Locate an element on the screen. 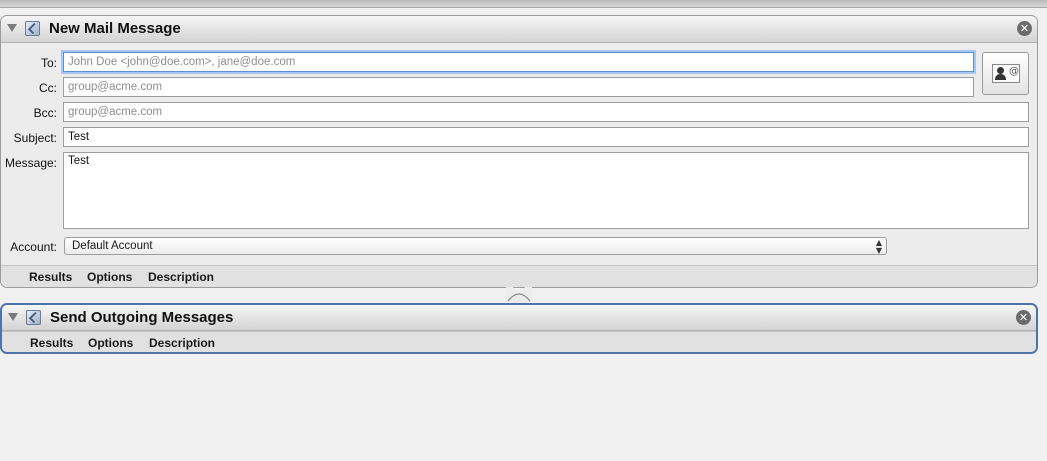 The image size is (1047, 461). bcc-label: Bcc: is located at coordinates (45, 113).